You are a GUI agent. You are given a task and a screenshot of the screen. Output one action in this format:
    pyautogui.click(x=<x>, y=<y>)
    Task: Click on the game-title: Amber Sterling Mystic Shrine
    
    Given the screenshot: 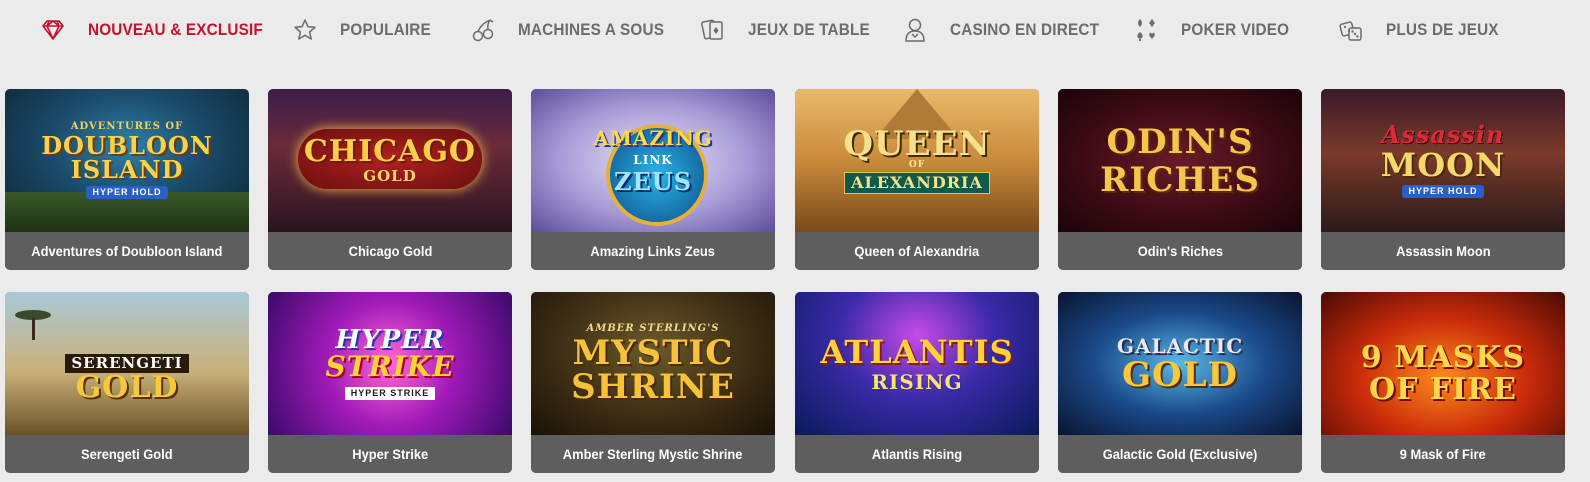 What is the action you would take?
    pyautogui.click(x=653, y=454)
    